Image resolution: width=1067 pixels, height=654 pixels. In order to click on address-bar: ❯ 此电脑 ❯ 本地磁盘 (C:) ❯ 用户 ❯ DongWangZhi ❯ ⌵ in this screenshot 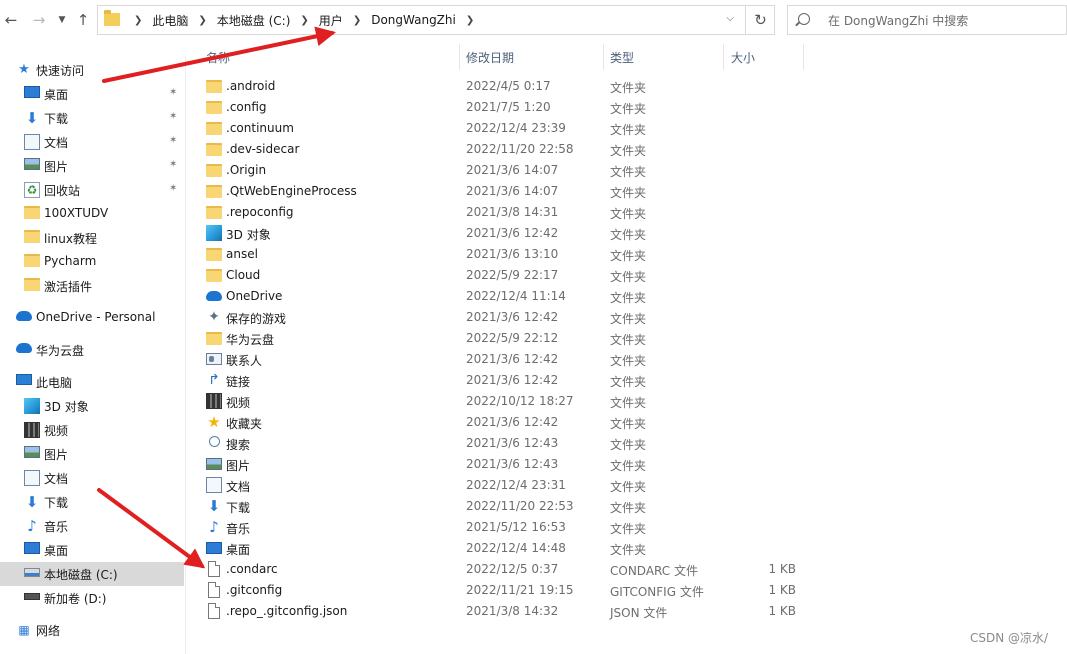, I will do `click(436, 20)`.